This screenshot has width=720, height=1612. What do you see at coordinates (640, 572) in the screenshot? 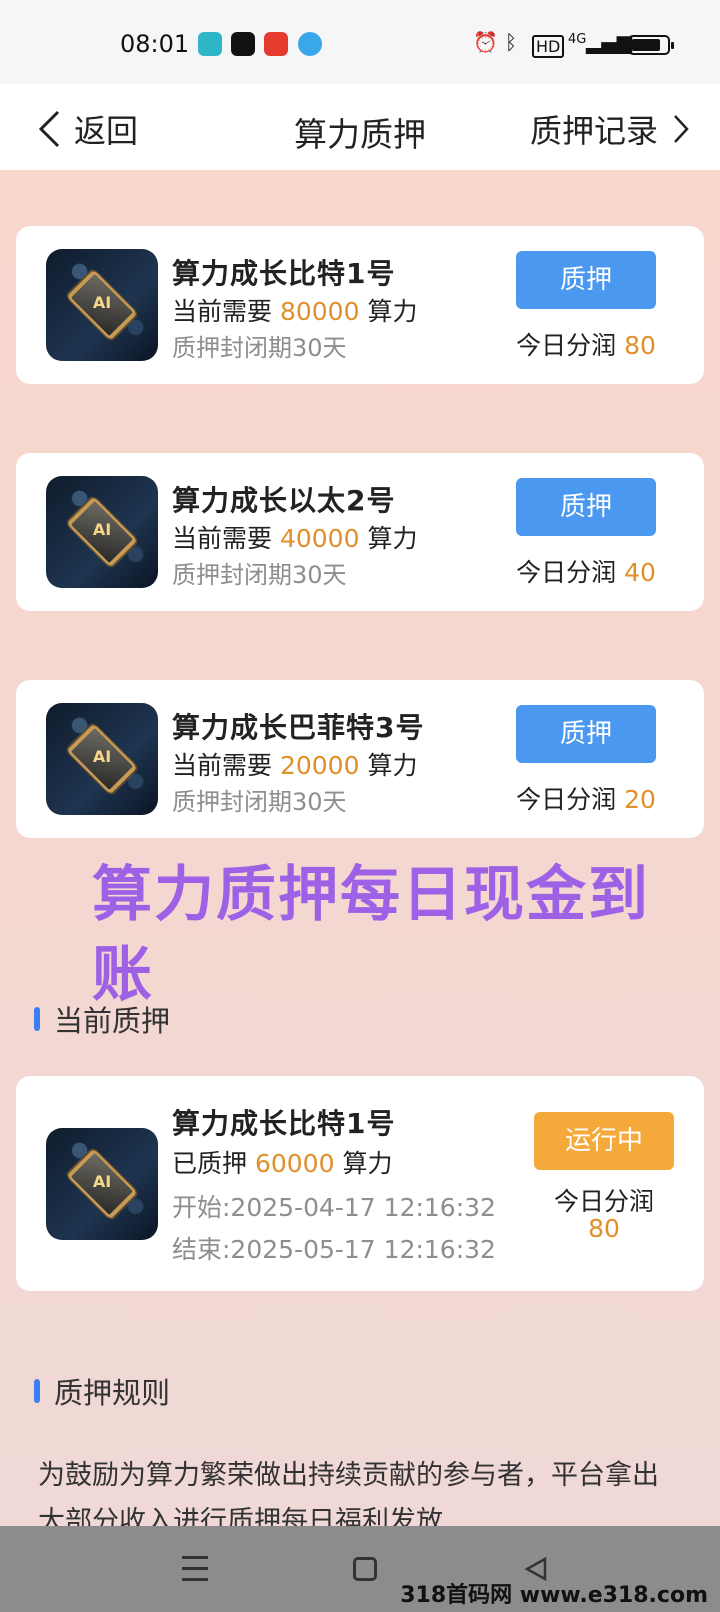
I see `daily-profit-value: 40` at bounding box center [640, 572].